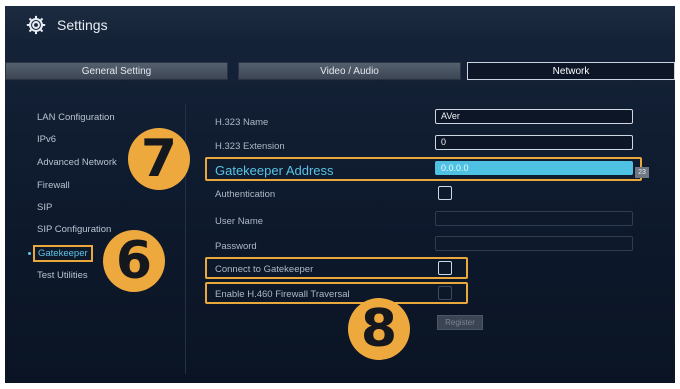 The height and width of the screenshot is (389, 680). What do you see at coordinates (53, 185) in the screenshot?
I see `sidebar-item-firewall: Firewall` at bounding box center [53, 185].